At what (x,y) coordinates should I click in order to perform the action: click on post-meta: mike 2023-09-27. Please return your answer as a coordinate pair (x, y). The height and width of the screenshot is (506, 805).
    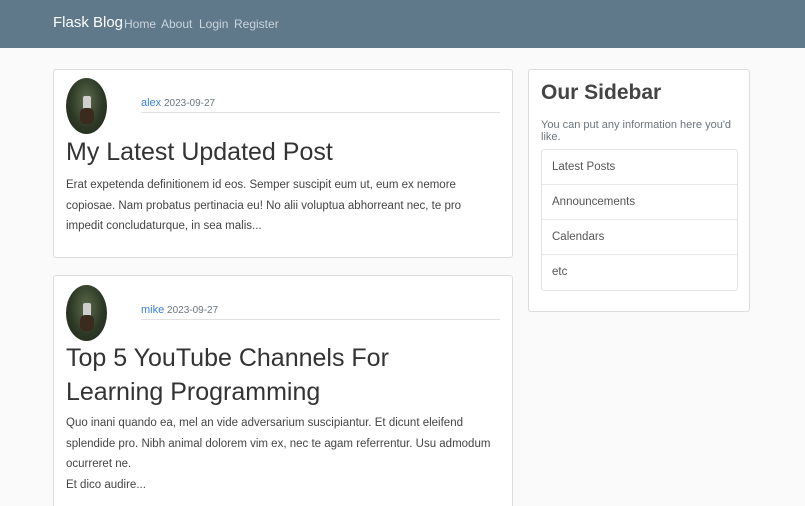
    Looking at the image, I should click on (320, 312).